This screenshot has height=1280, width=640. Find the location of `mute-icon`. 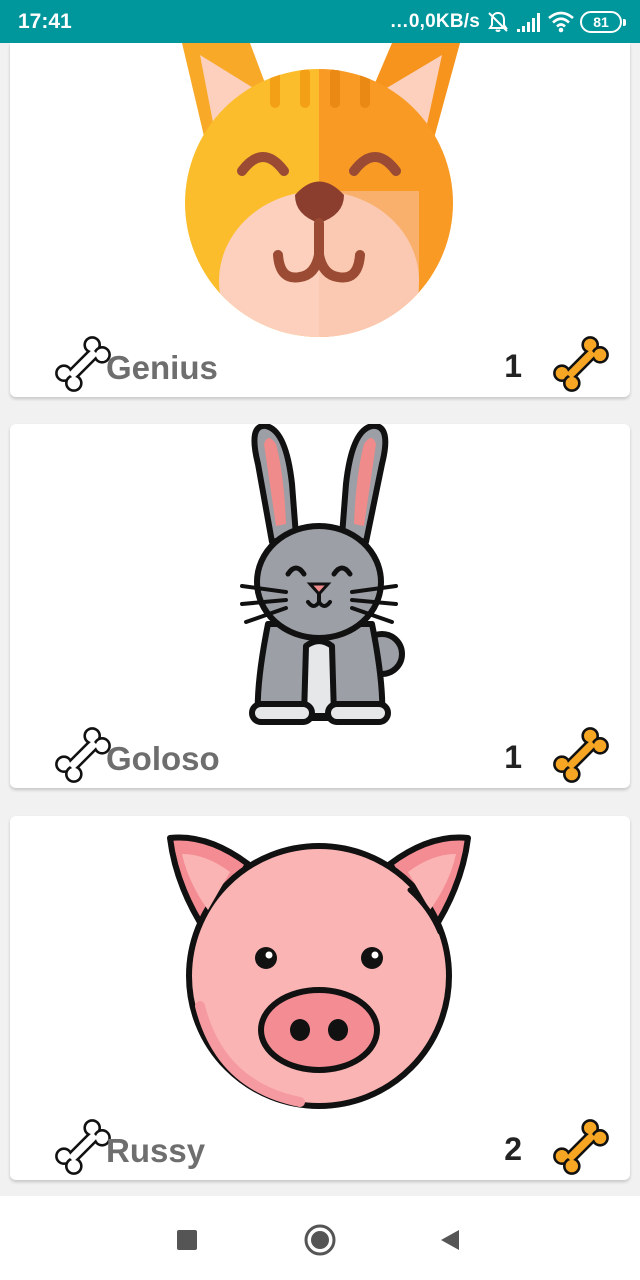

mute-icon is located at coordinates (498, 21).